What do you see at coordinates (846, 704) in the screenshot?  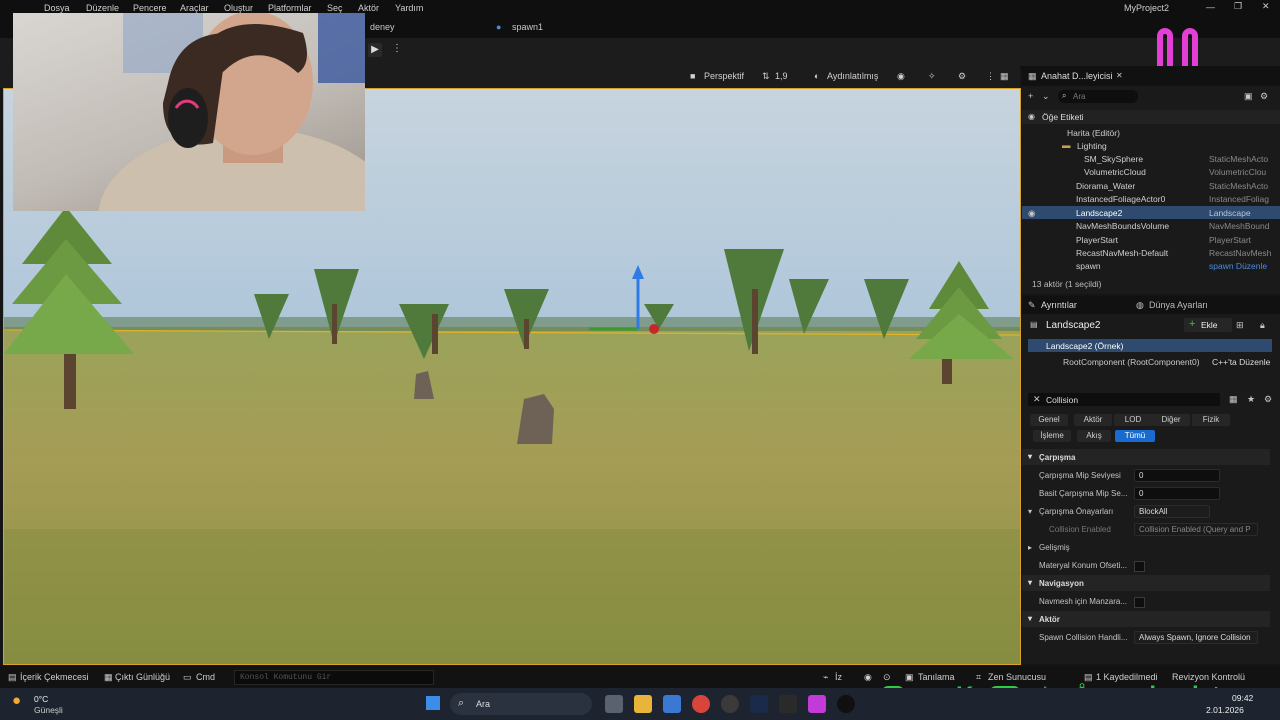 I see `unreal-icon` at bounding box center [846, 704].